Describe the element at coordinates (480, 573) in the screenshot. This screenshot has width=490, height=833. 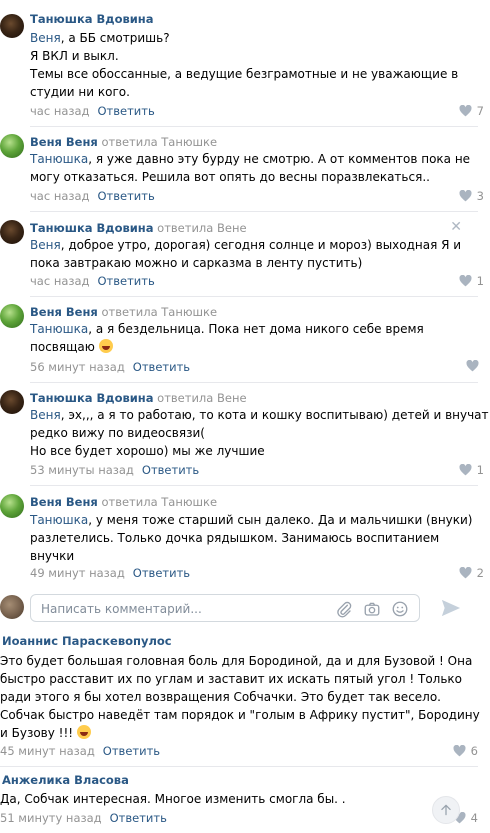
I see `like-count: 2` at that location.